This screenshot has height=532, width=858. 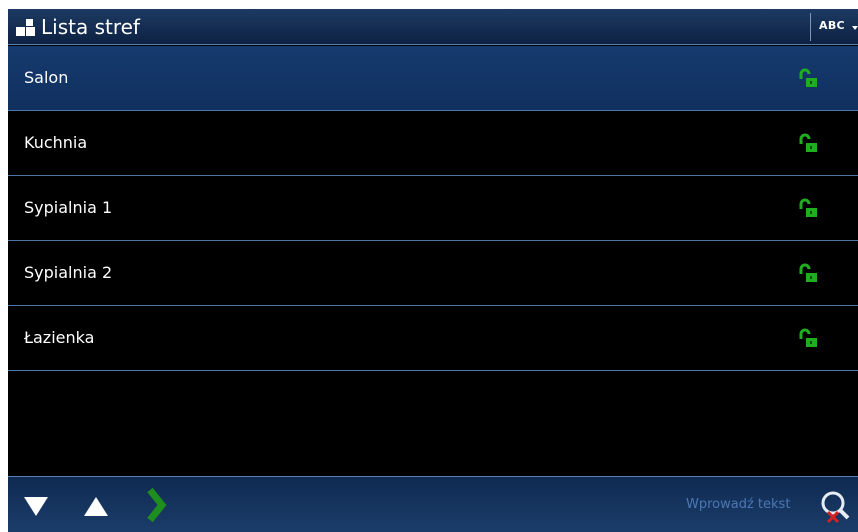 I want to click on page-title: Lista stref, so click(x=90, y=27).